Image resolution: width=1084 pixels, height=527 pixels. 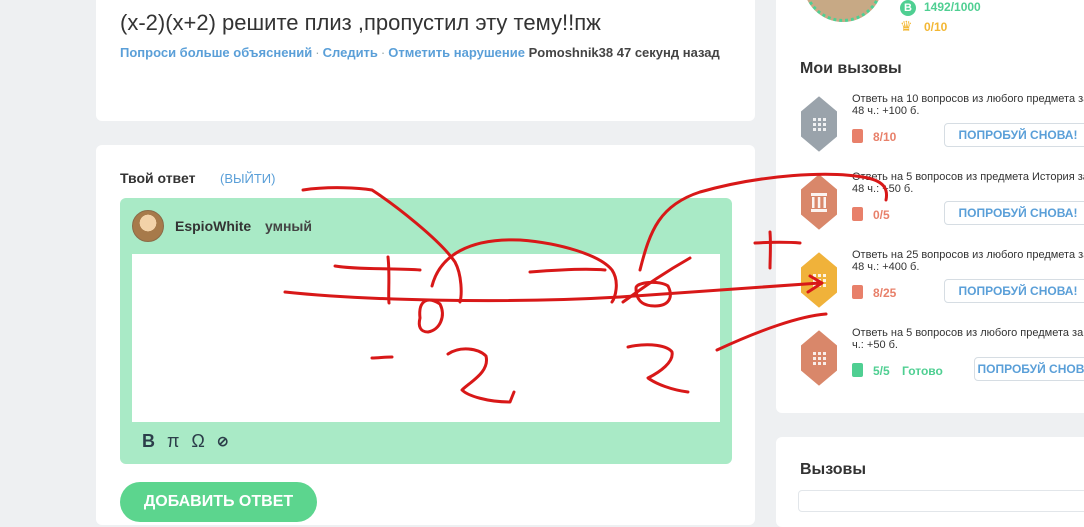 I want to click on challenge-progress: 5/5, so click(x=881, y=371).